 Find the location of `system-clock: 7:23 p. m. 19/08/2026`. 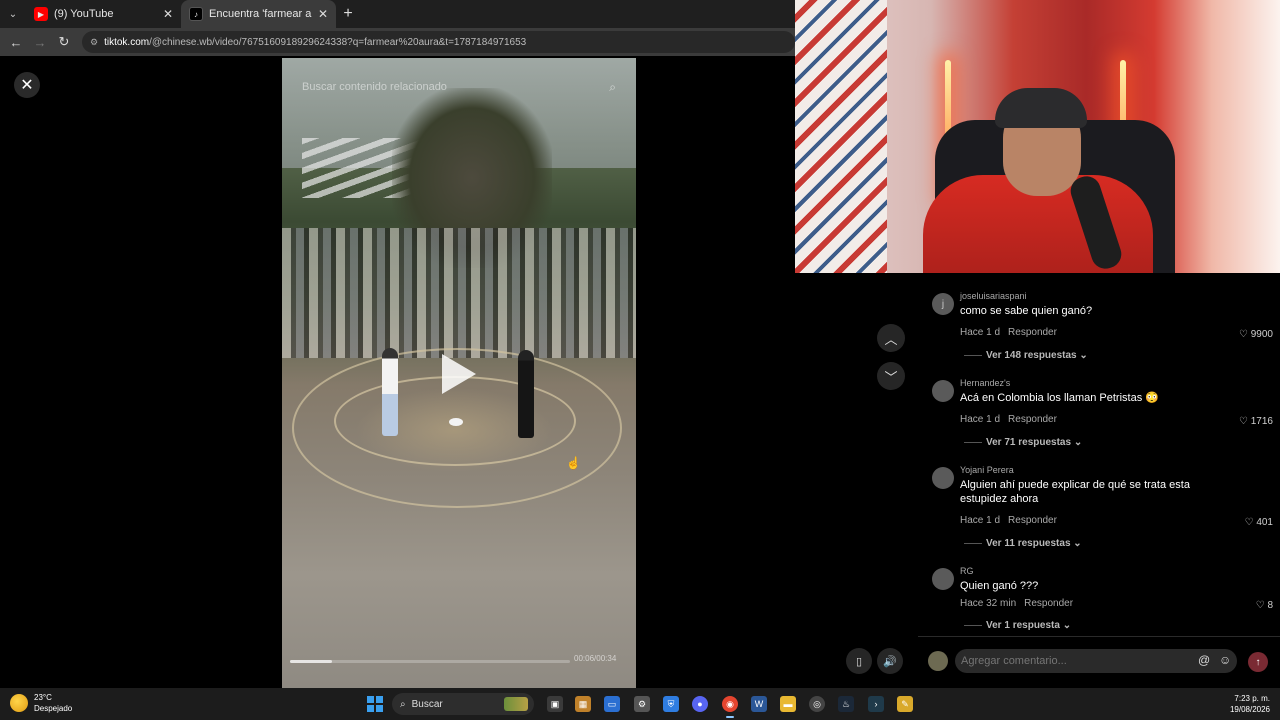

system-clock: 7:23 p. m. 19/08/2026 is located at coordinates (1250, 704).